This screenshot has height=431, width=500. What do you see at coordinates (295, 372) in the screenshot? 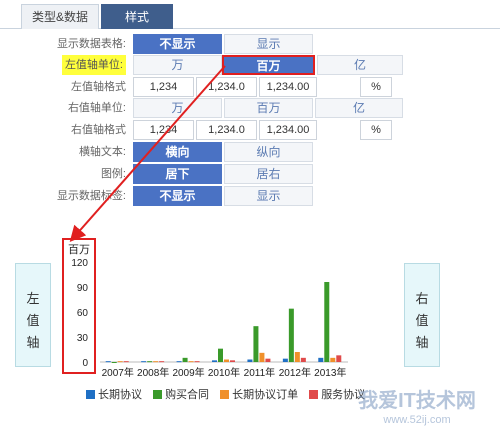
I see `x-tick-label-5: 2012年` at bounding box center [295, 372].